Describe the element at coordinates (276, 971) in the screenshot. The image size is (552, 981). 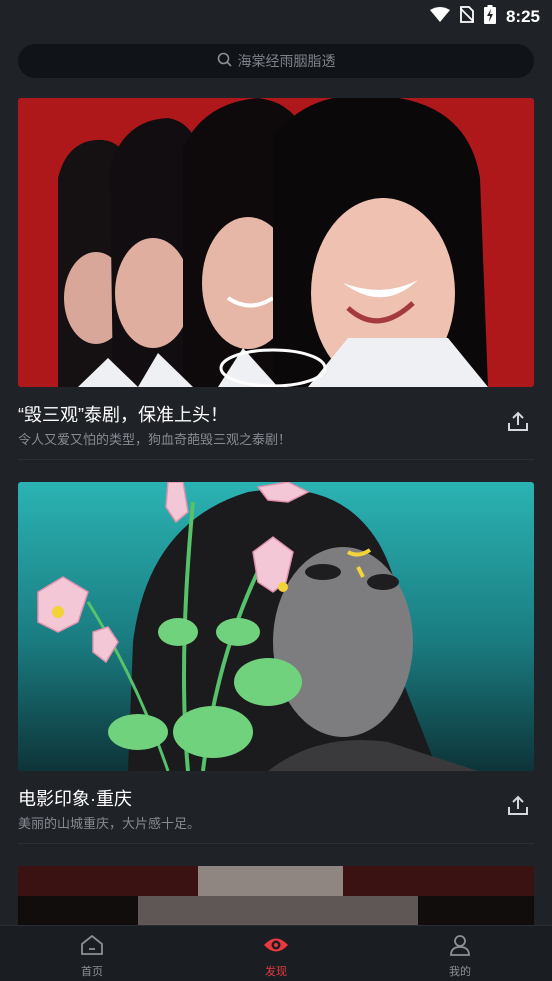
I see `nav-label: 发现` at that location.